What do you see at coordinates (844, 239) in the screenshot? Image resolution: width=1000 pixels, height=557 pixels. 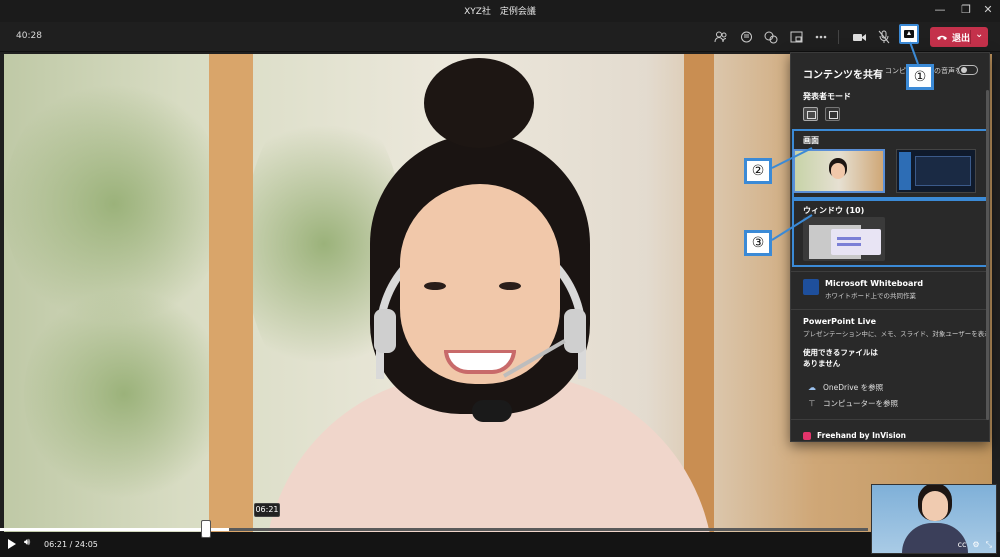 I see `window-thumbnail` at bounding box center [844, 239].